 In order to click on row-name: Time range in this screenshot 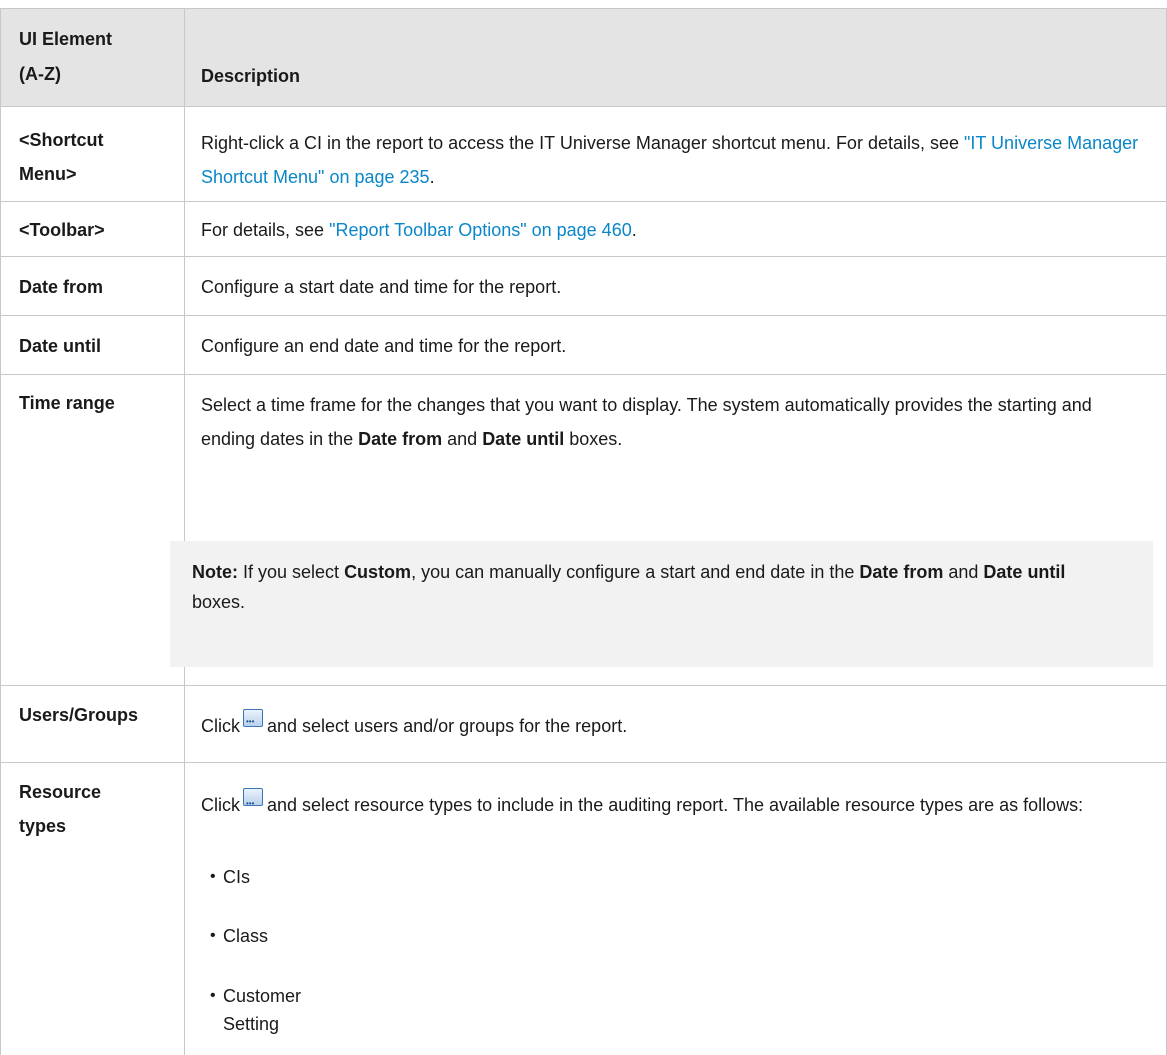, I will do `click(67, 403)`.